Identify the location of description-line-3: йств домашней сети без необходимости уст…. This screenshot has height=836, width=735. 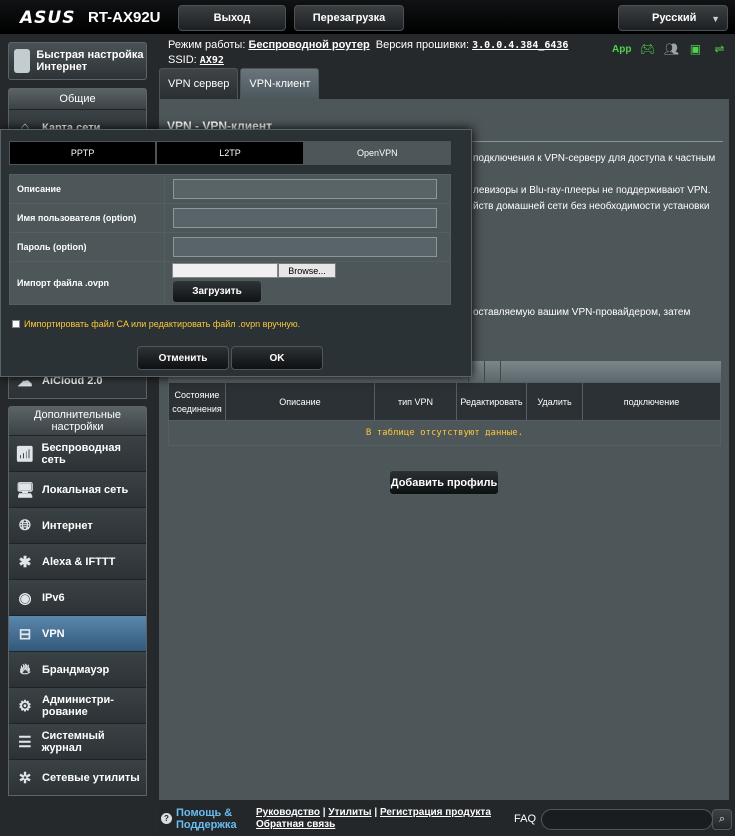
(591, 206).